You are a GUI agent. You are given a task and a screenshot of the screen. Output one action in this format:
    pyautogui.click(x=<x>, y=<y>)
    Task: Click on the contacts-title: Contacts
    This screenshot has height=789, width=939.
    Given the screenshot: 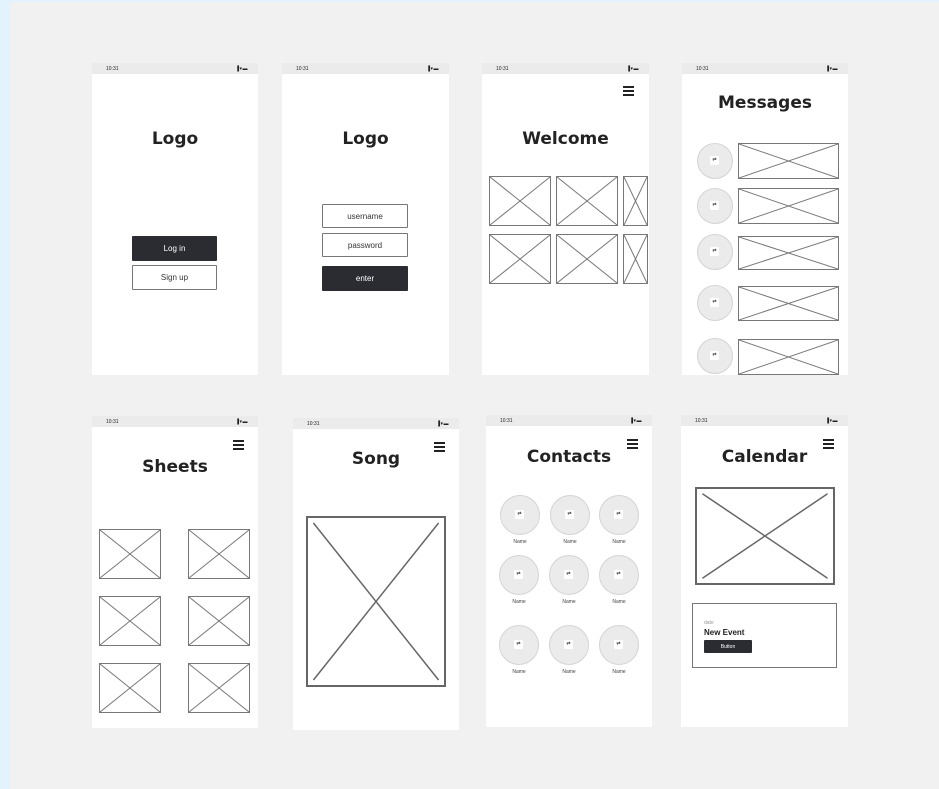 What is the action you would take?
    pyautogui.click(x=569, y=457)
    